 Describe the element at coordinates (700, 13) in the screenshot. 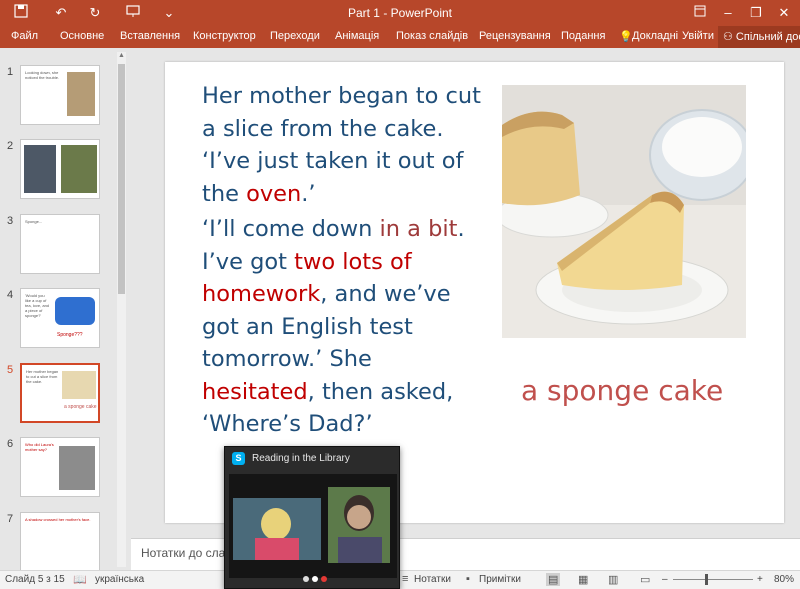

I see `ribbon-display-icon` at that location.